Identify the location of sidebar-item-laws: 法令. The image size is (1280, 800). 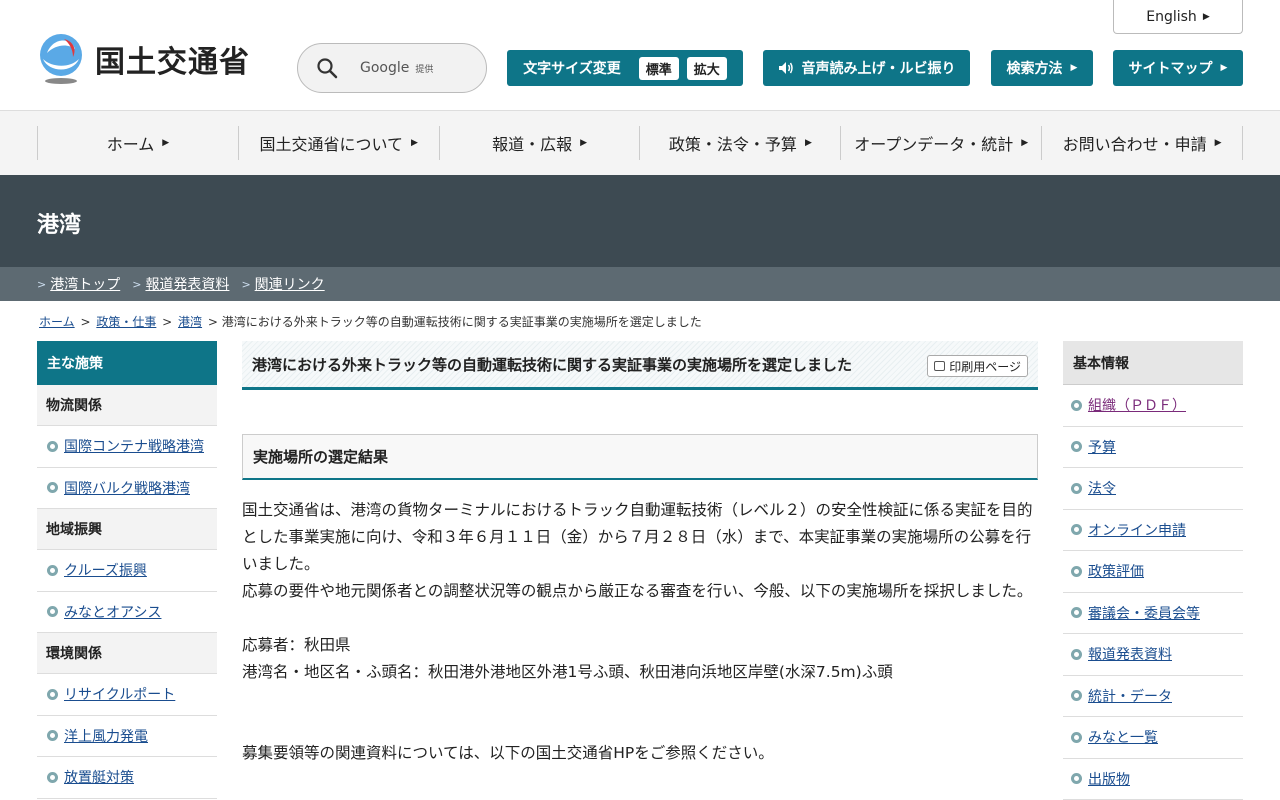
(1153, 489).